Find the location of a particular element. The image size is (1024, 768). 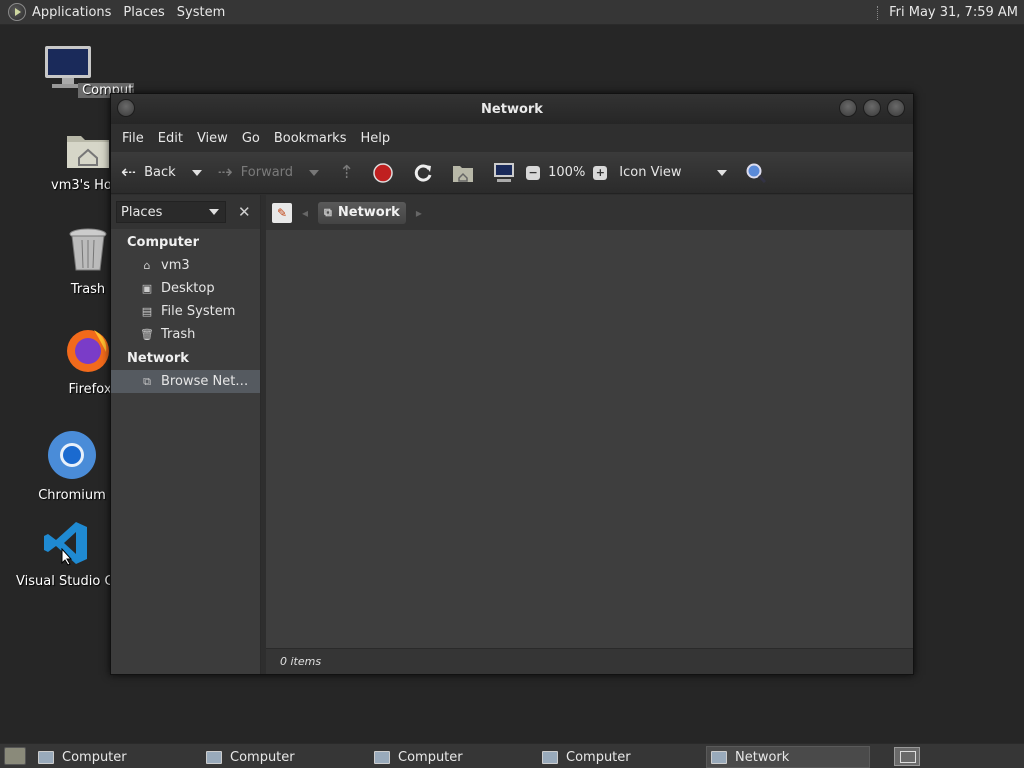

clock: Fri May 31, 7:59 AM is located at coordinates (947, 12).